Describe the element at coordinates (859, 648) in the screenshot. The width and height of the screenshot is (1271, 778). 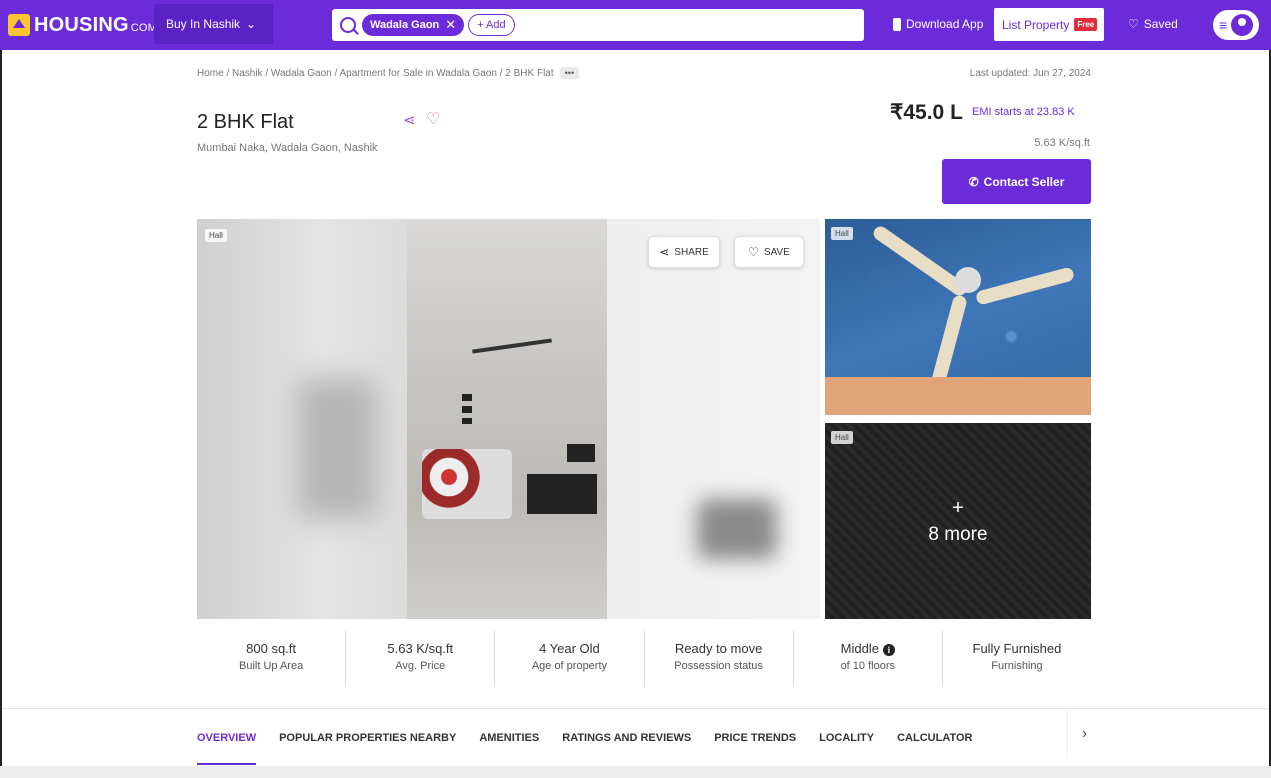
I see `stat-value: Middle` at that location.